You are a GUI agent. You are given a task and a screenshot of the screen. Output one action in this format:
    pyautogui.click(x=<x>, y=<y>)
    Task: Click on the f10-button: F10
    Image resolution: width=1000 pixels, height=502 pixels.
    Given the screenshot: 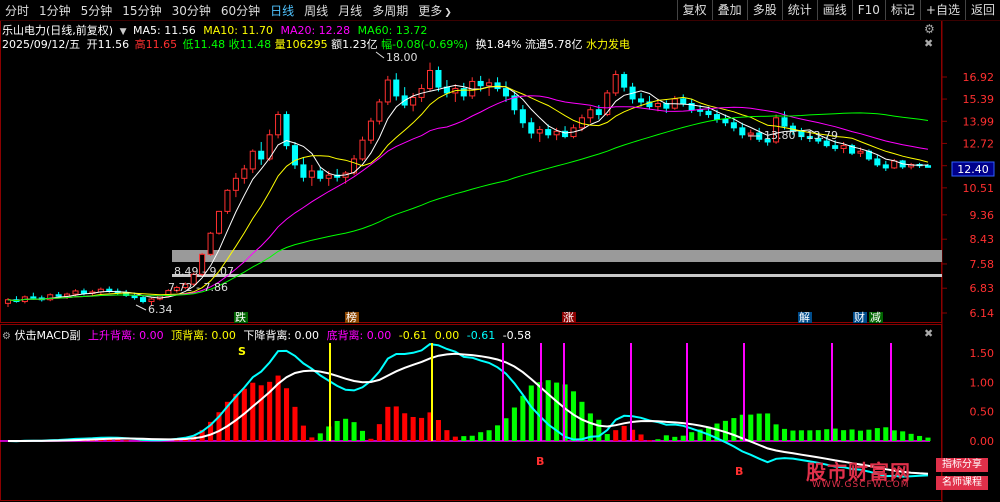 What is the action you would take?
    pyautogui.click(x=868, y=10)
    